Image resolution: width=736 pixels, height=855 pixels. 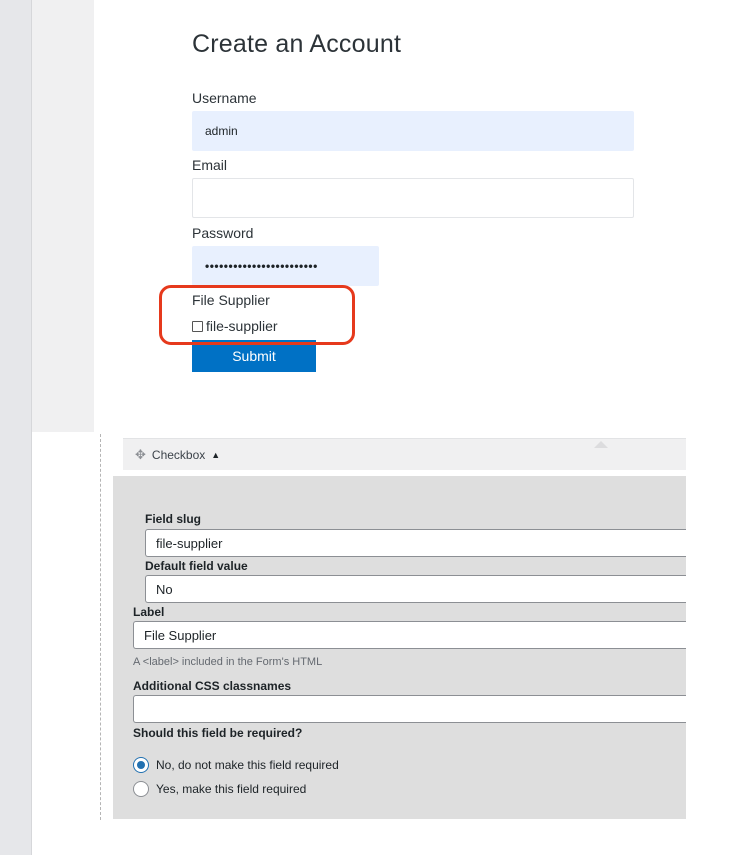 What do you see at coordinates (223, 233) in the screenshot?
I see `password-label: Password` at bounding box center [223, 233].